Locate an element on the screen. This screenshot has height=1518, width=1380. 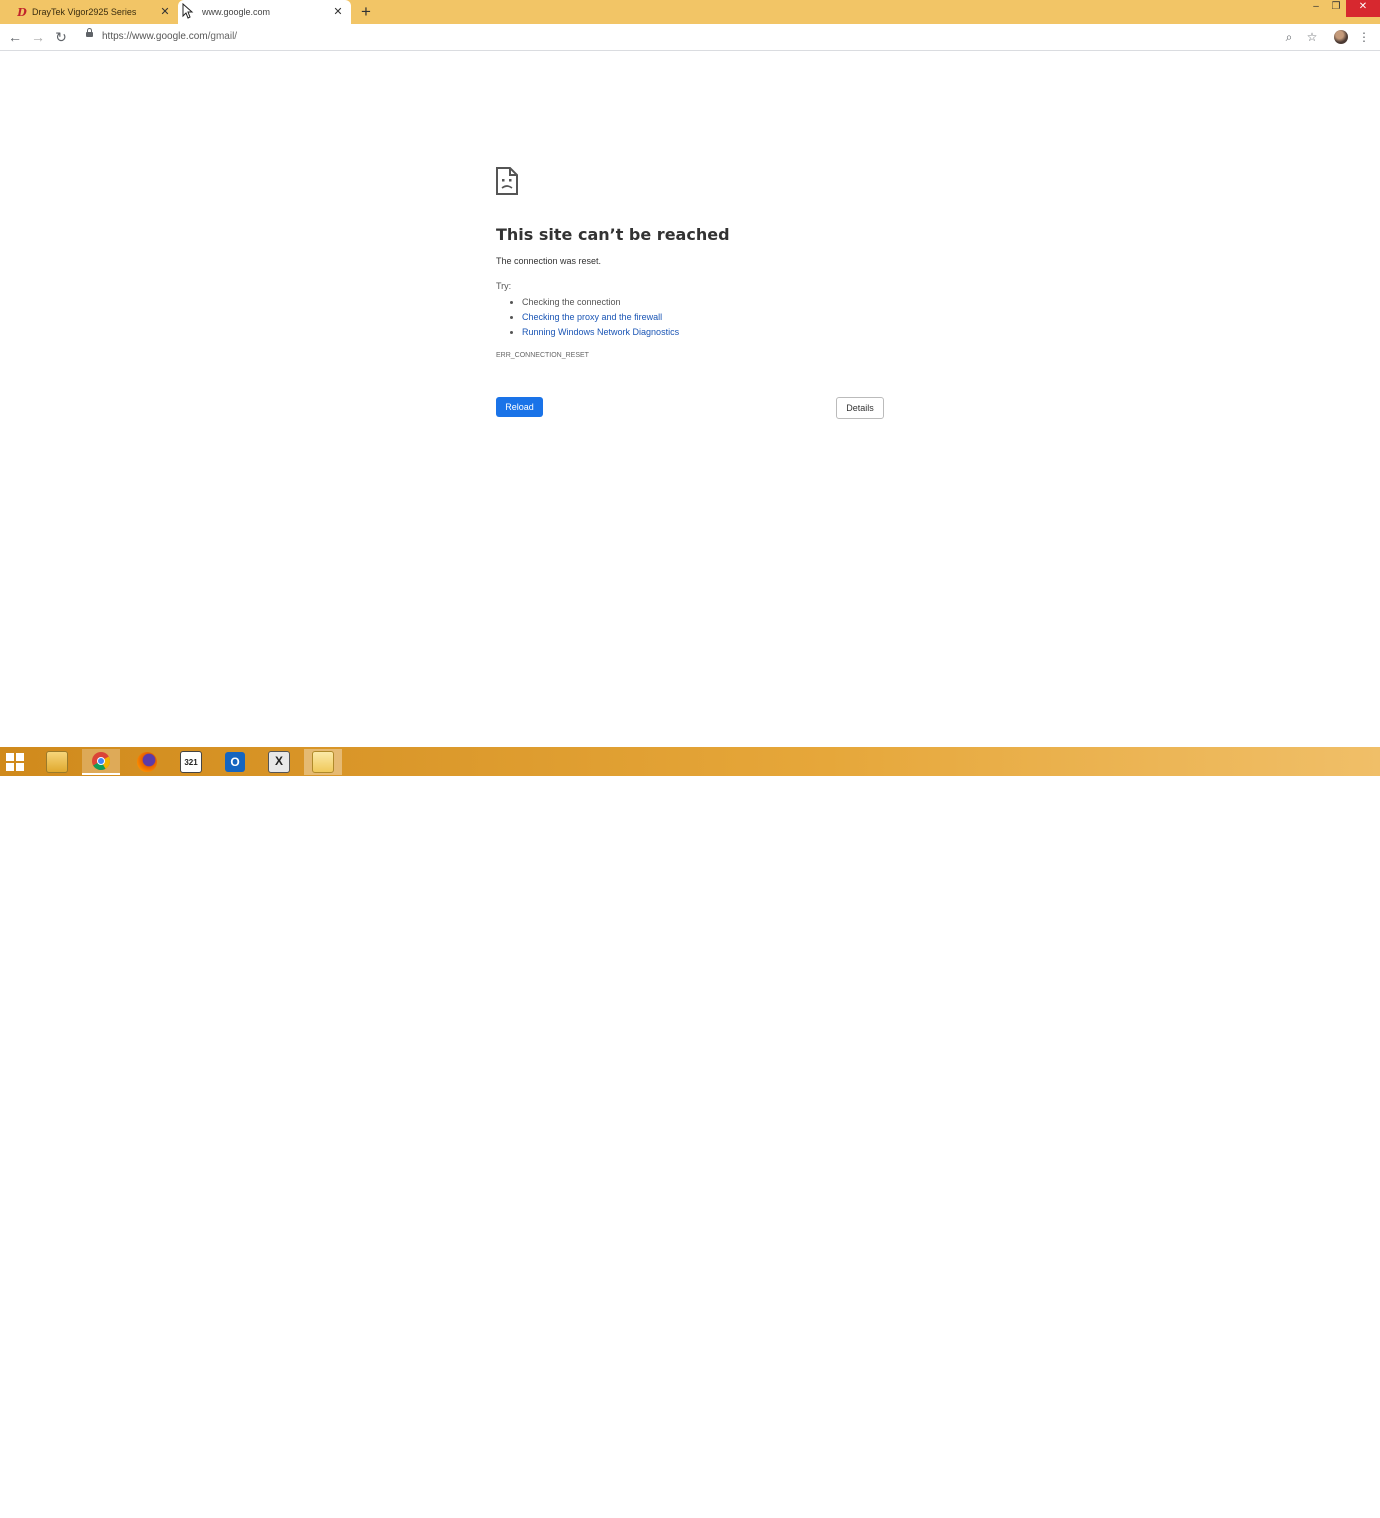
error-description: The connection was reset. is located at coordinates (549, 261).